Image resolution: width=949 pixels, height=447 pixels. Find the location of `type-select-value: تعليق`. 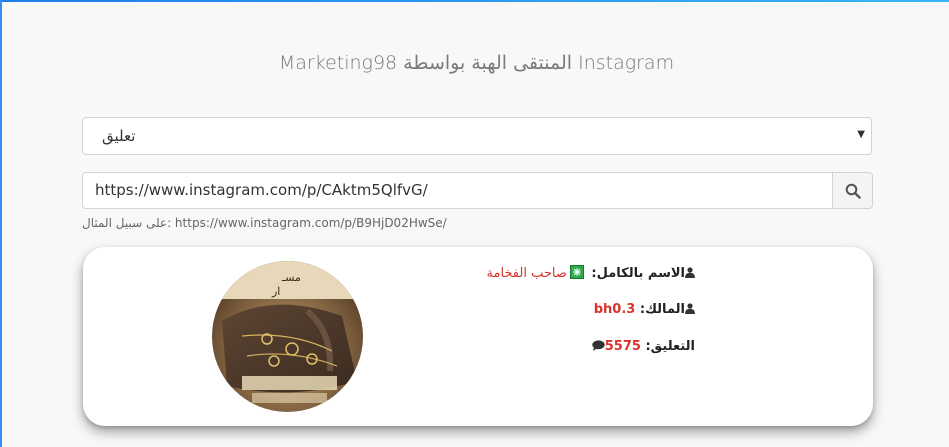

type-select-value: تعليق is located at coordinates (119, 136).